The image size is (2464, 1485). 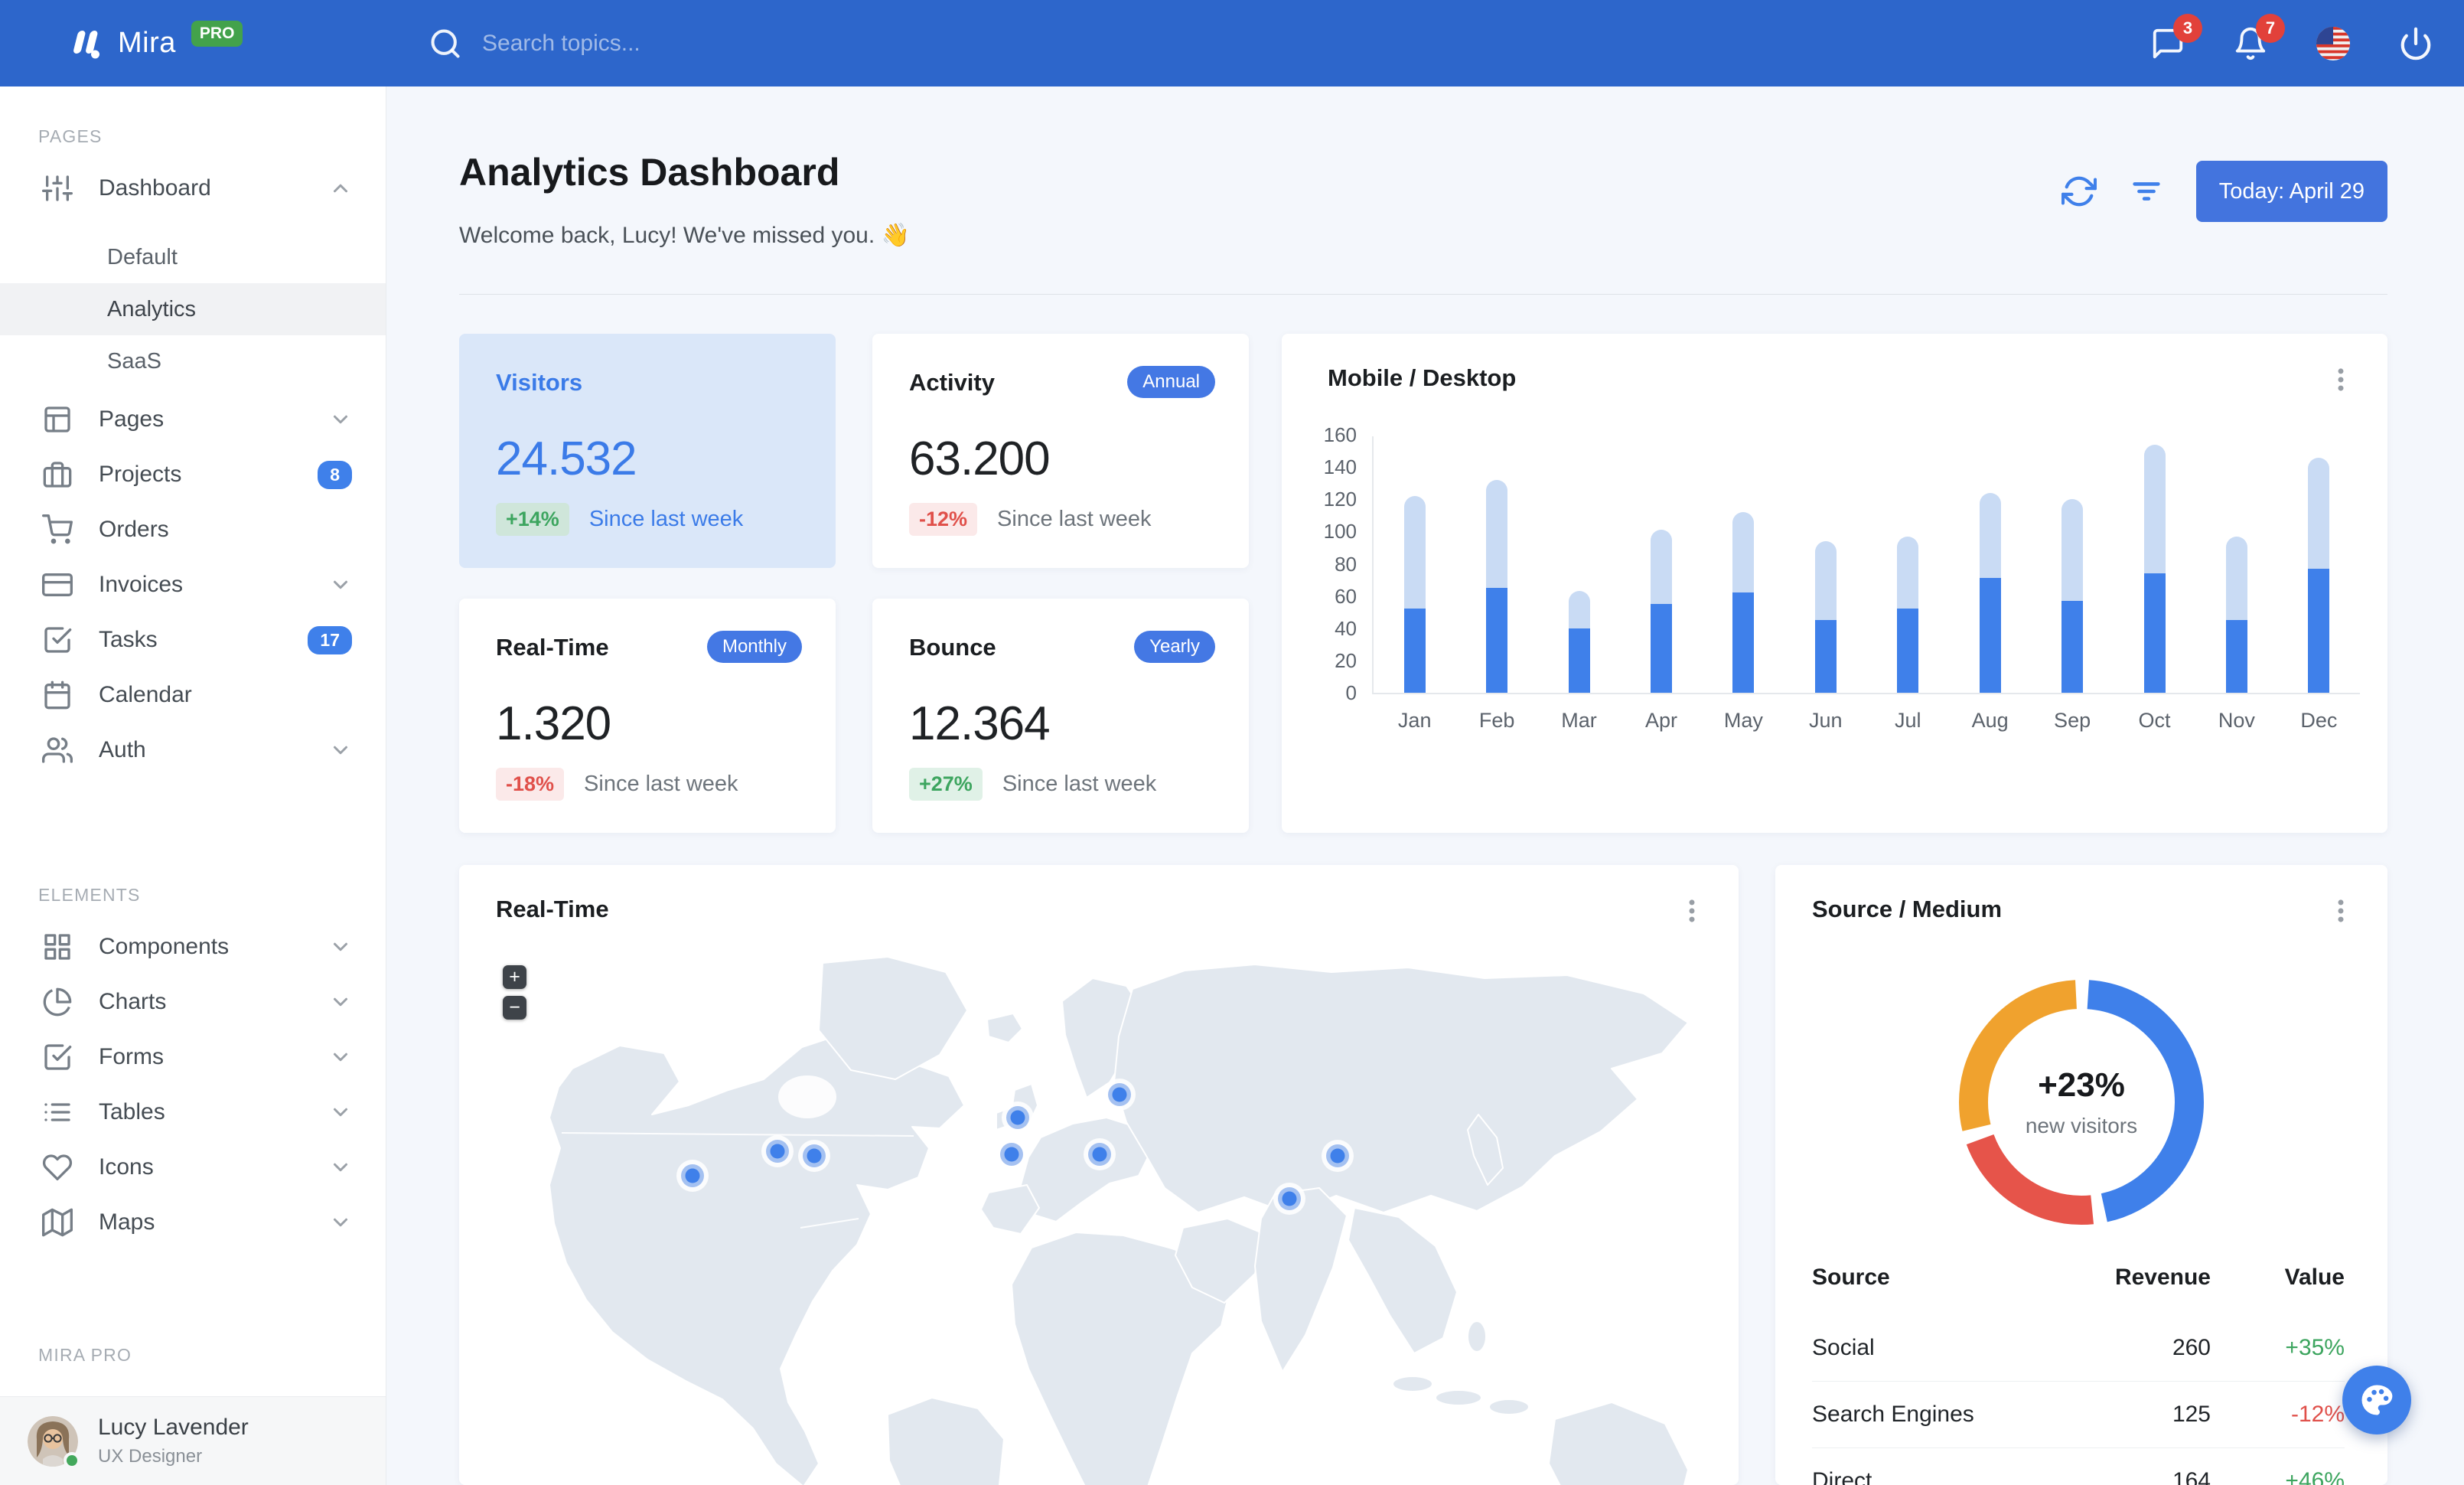 What do you see at coordinates (133, 1001) in the screenshot?
I see `sidebar-item-label: Charts` at bounding box center [133, 1001].